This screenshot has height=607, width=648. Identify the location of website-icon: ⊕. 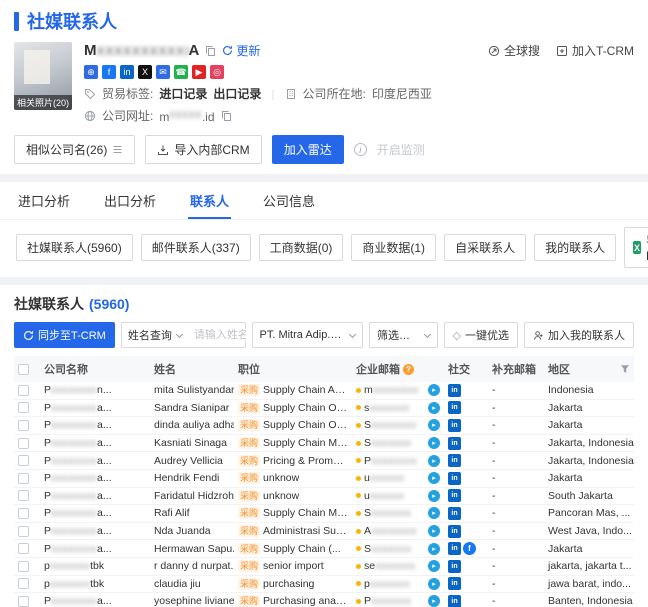
(91, 72).